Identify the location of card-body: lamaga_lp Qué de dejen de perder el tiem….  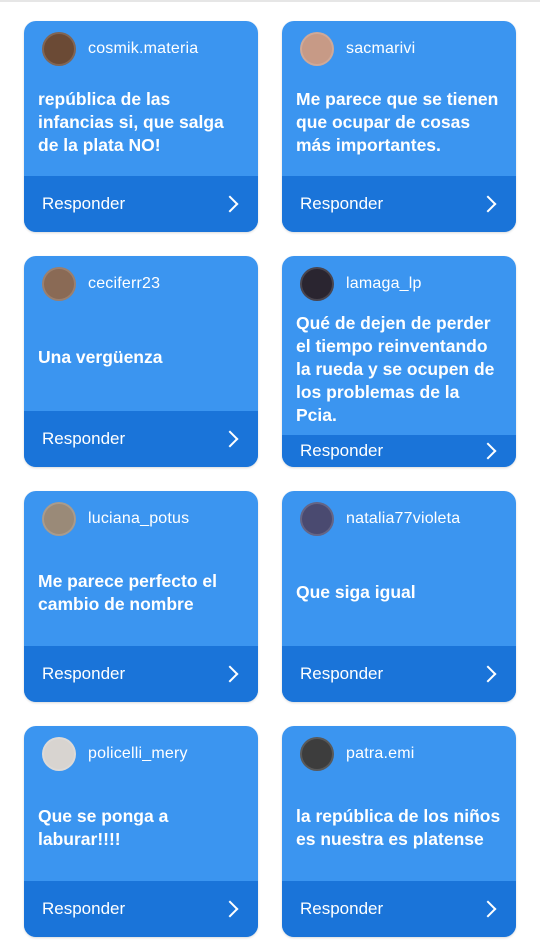
(399, 345).